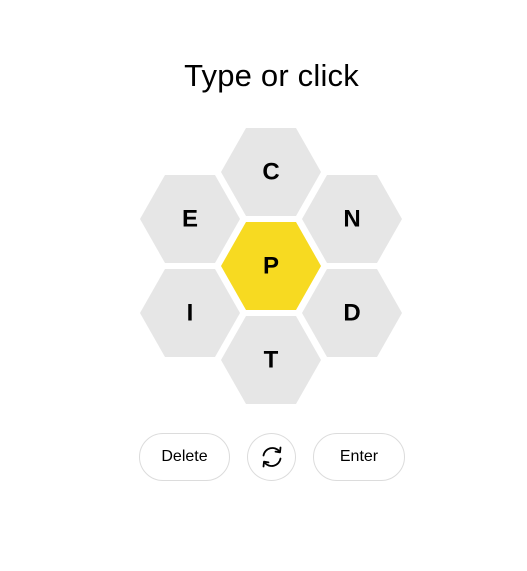 The width and height of the screenshot is (527, 571). Describe the element at coordinates (271, 172) in the screenshot. I see `hive-cell-top: C` at that location.